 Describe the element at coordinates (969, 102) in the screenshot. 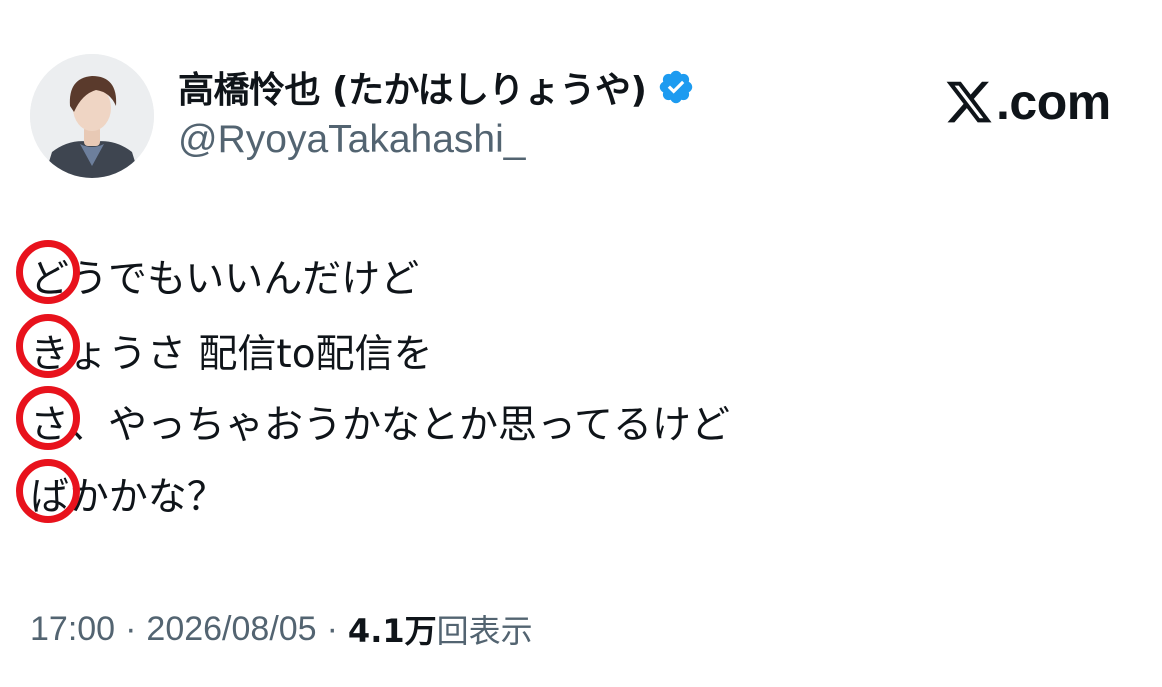

I see `x-logo-icon` at that location.